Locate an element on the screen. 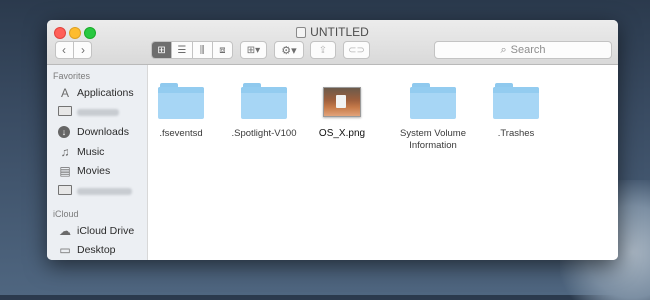 Image resolution: width=650 pixels, height=300 pixels. sidebar-item-applications: A Applications is located at coordinates (102, 93).